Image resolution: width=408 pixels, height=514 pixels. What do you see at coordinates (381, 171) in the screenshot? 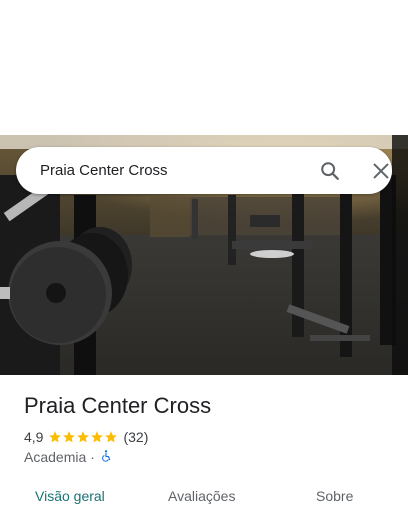
I see `close-icon` at bounding box center [381, 171].